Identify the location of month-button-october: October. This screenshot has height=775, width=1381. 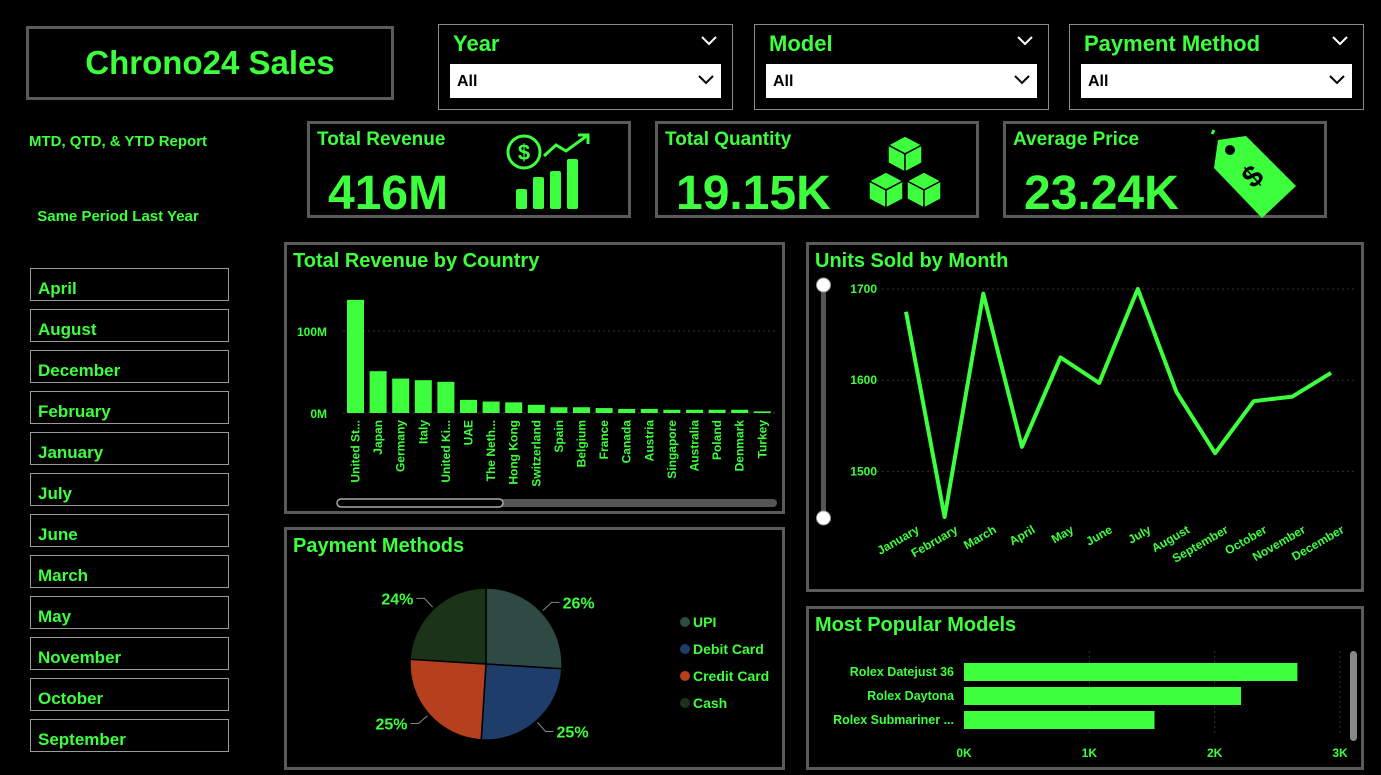
(129, 694).